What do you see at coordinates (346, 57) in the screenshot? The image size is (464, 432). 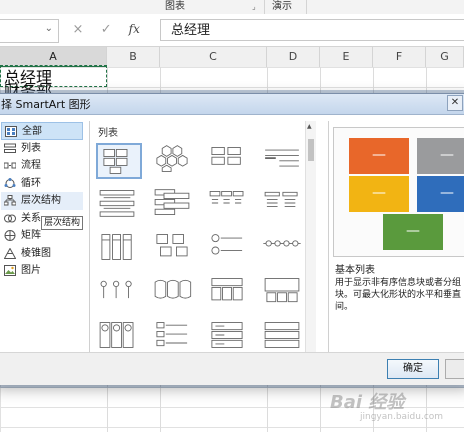 I see `column-header-e: E` at bounding box center [346, 57].